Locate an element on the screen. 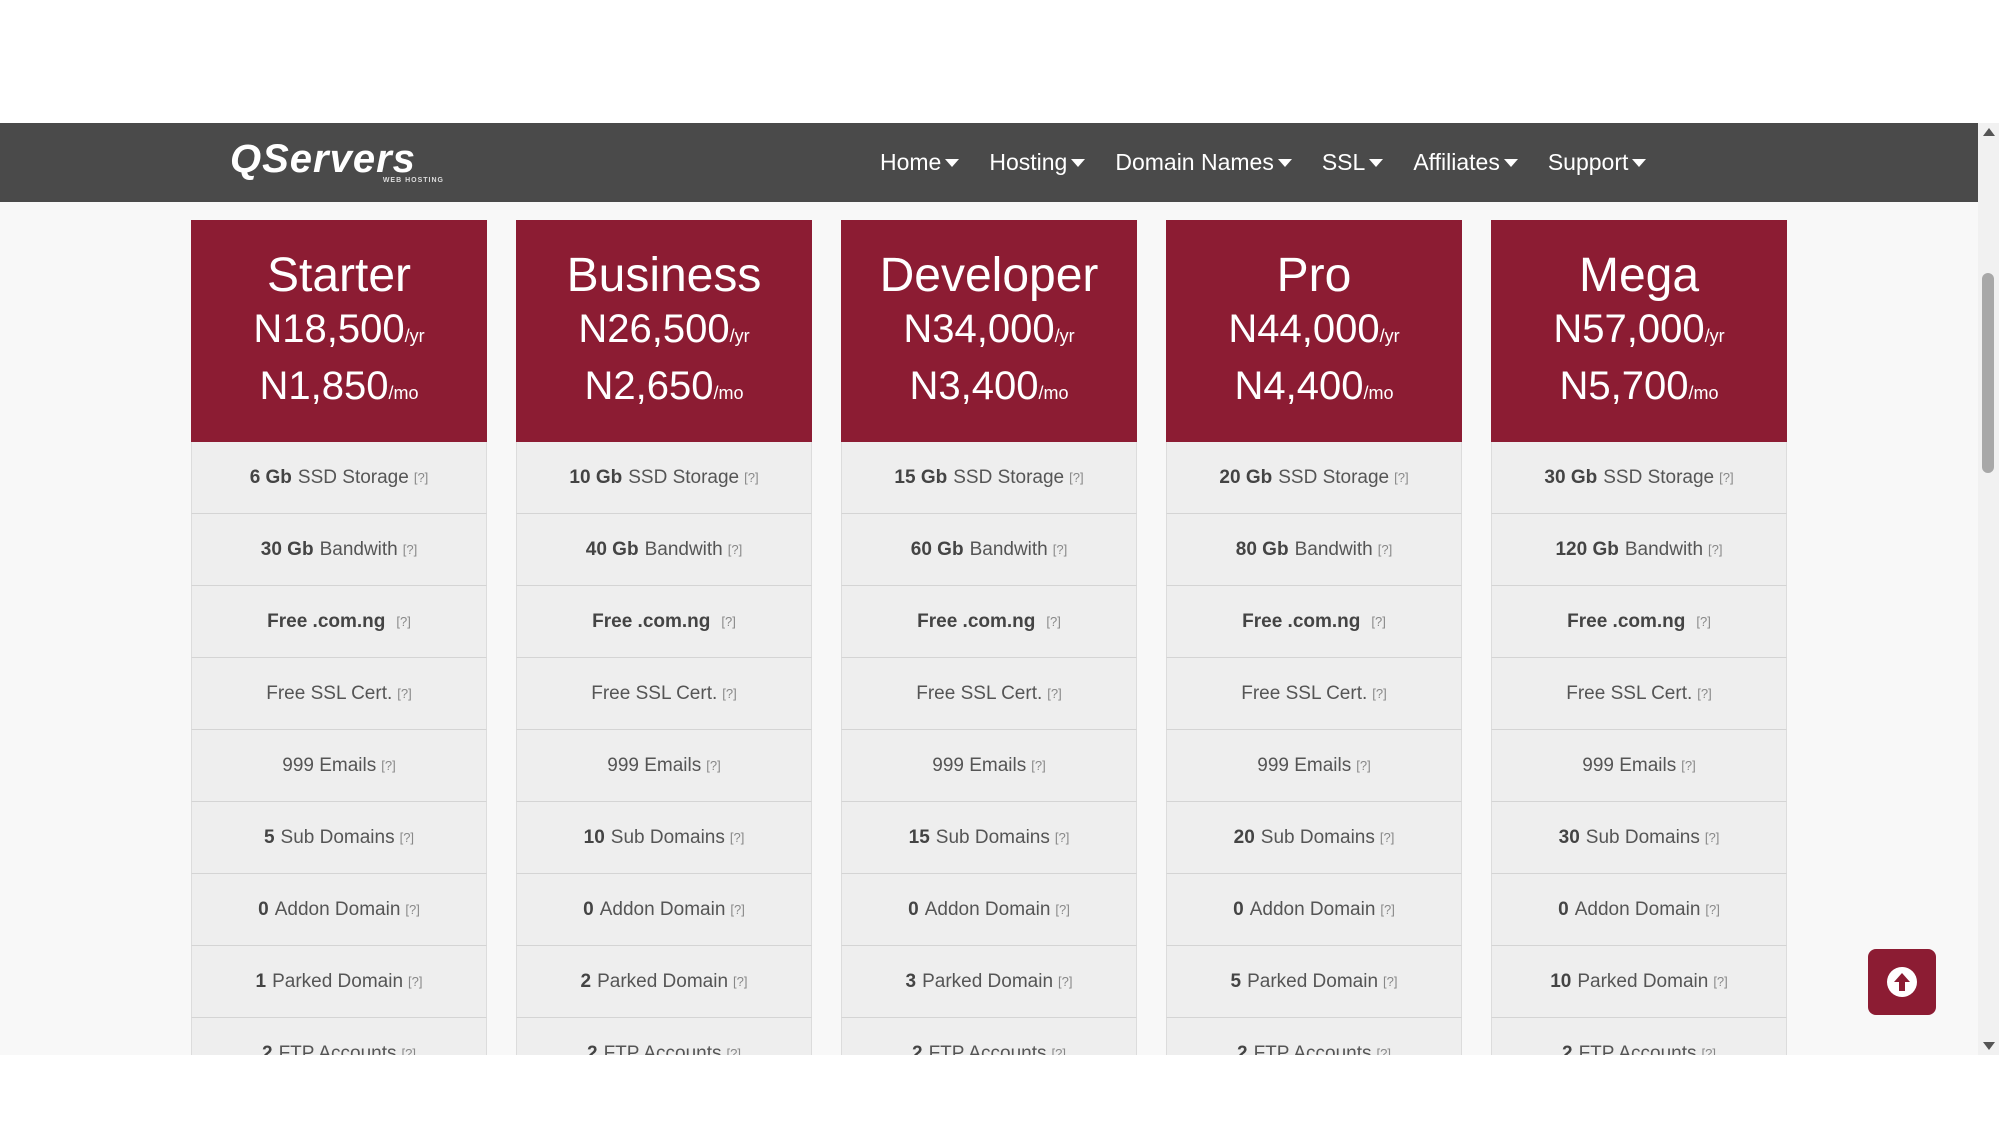 The height and width of the screenshot is (1125, 1999). scroll-to-top-button is located at coordinates (1902, 982).